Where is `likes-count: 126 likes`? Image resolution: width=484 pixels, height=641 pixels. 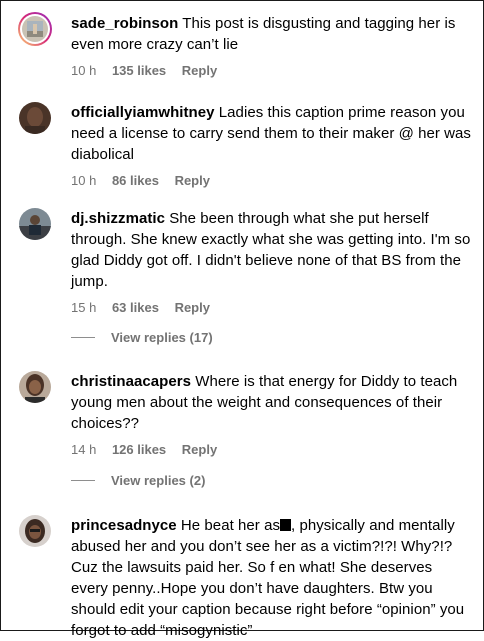
likes-count: 126 likes is located at coordinates (139, 450).